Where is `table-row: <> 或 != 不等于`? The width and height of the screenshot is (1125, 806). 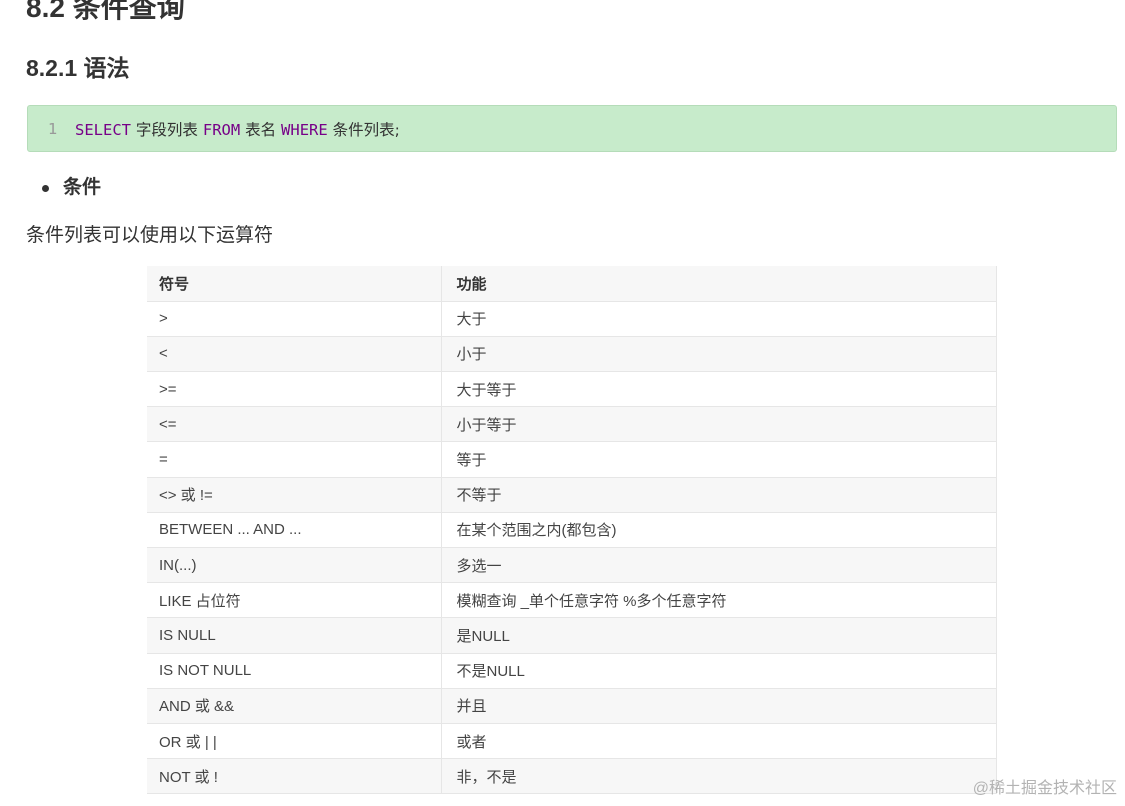 table-row: <> 或 != 不等于 is located at coordinates (572, 495).